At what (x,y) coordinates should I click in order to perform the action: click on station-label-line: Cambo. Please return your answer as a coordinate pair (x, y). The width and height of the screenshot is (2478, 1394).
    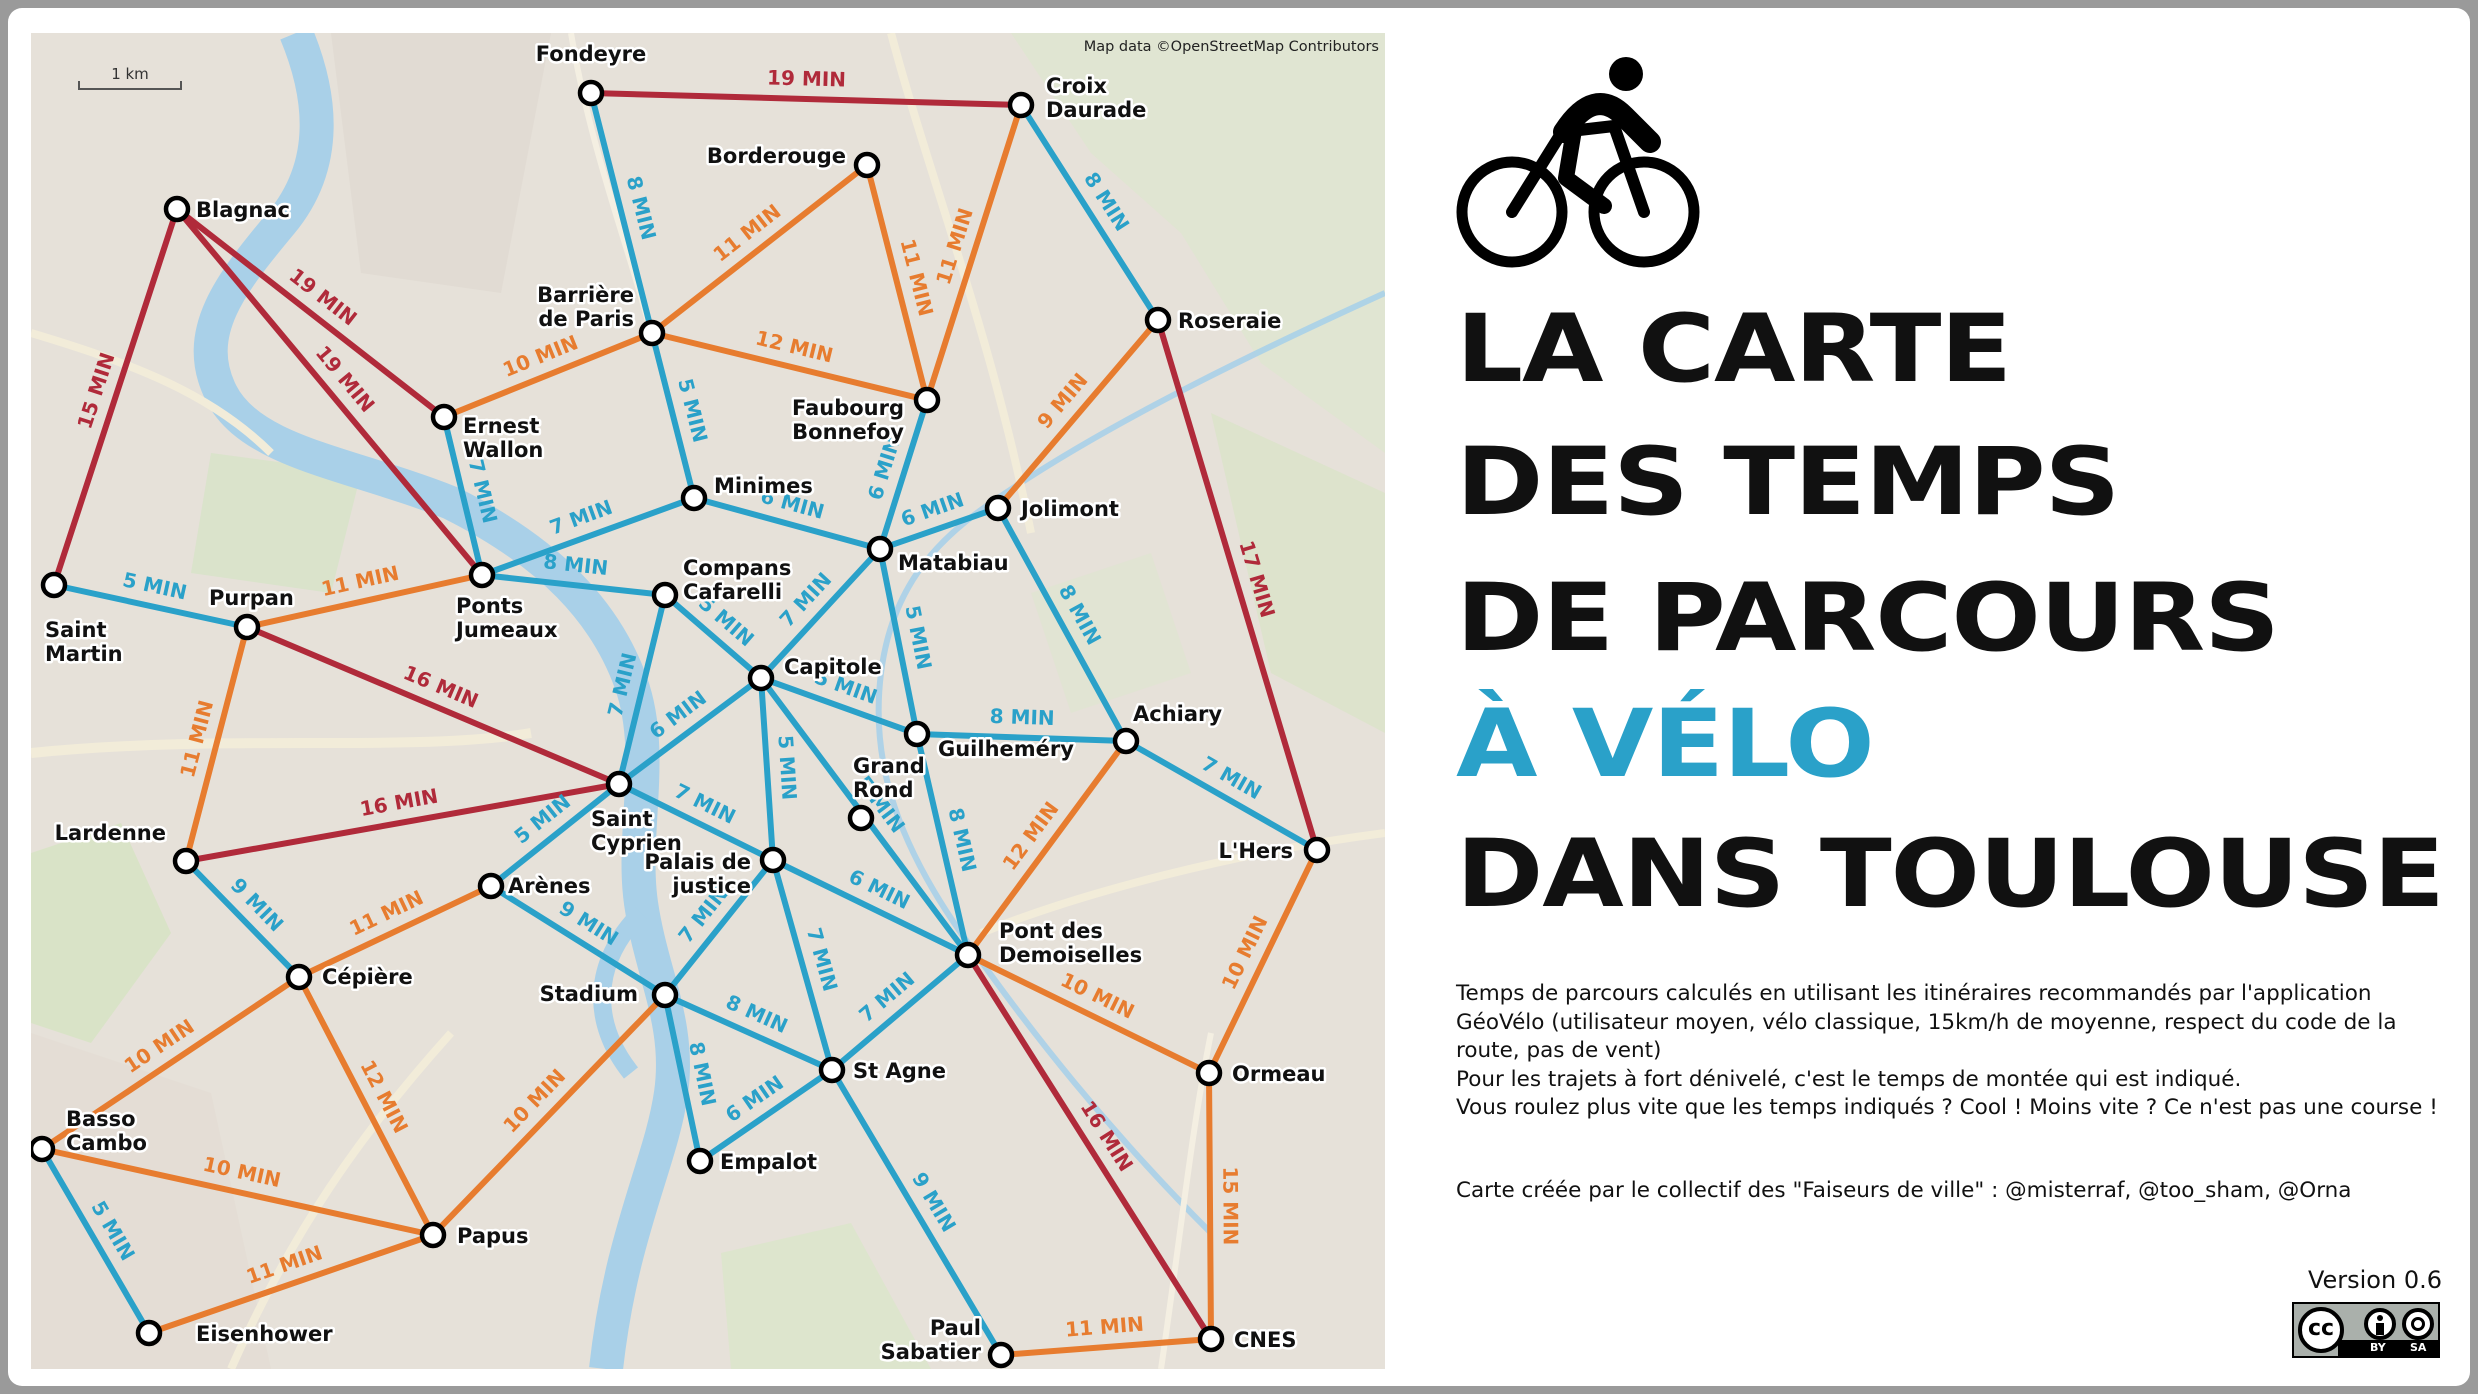
    Looking at the image, I should click on (106, 1143).